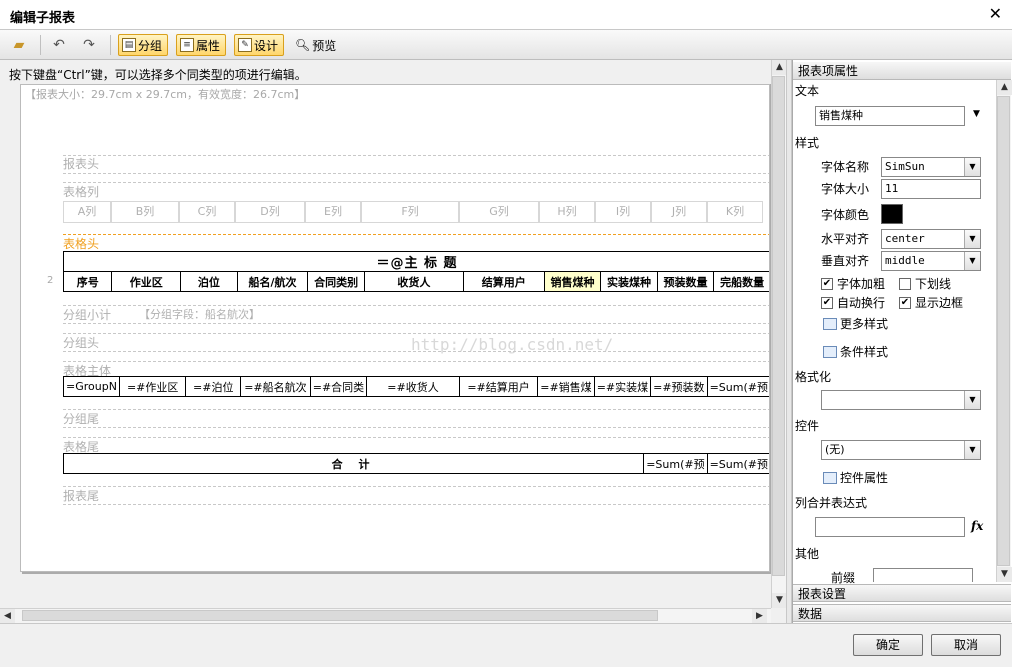 Image resolution: width=1012 pixels, height=667 pixels. I want to click on close-icon: ✕, so click(995, 13).